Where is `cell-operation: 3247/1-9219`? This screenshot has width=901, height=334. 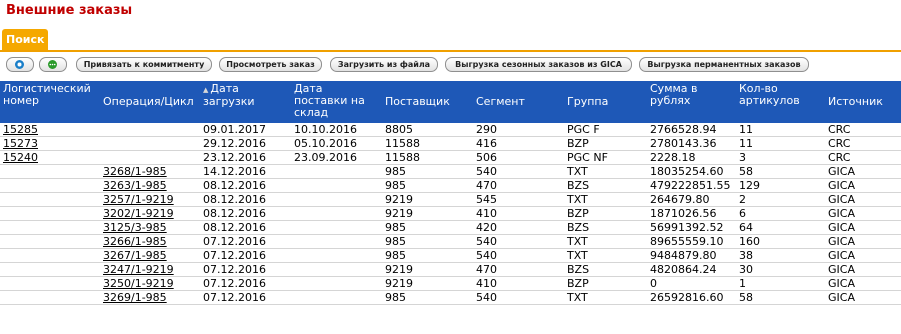
cell-operation: 3247/1-9219 is located at coordinates (150, 269).